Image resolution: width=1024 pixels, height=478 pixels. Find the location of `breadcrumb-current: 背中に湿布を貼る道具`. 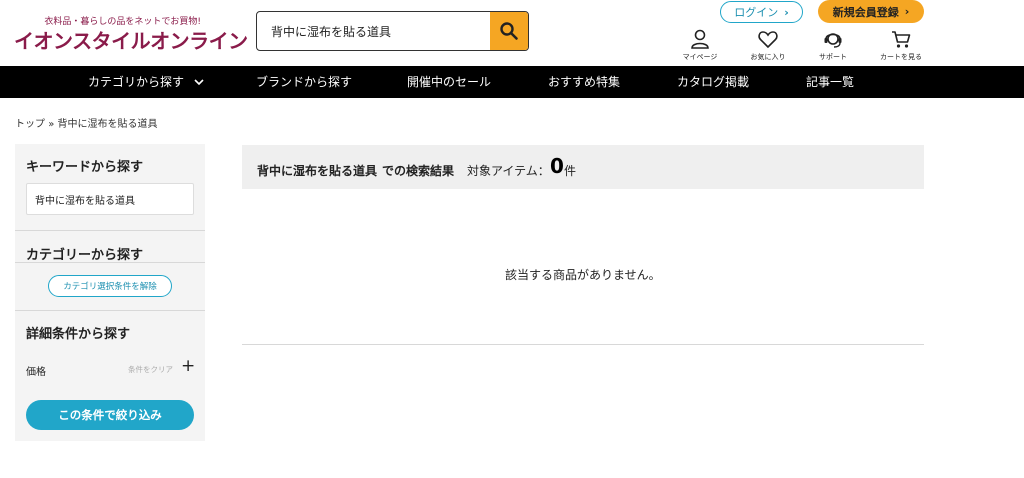

breadcrumb-current: 背中に湿布を貼る道具 is located at coordinates (107, 124).